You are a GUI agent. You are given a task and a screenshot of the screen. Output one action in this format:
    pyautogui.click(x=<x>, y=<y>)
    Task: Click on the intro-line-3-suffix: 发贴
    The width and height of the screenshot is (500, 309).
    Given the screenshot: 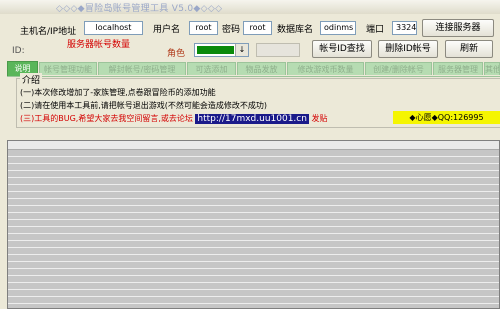 What is the action you would take?
    pyautogui.click(x=319, y=118)
    